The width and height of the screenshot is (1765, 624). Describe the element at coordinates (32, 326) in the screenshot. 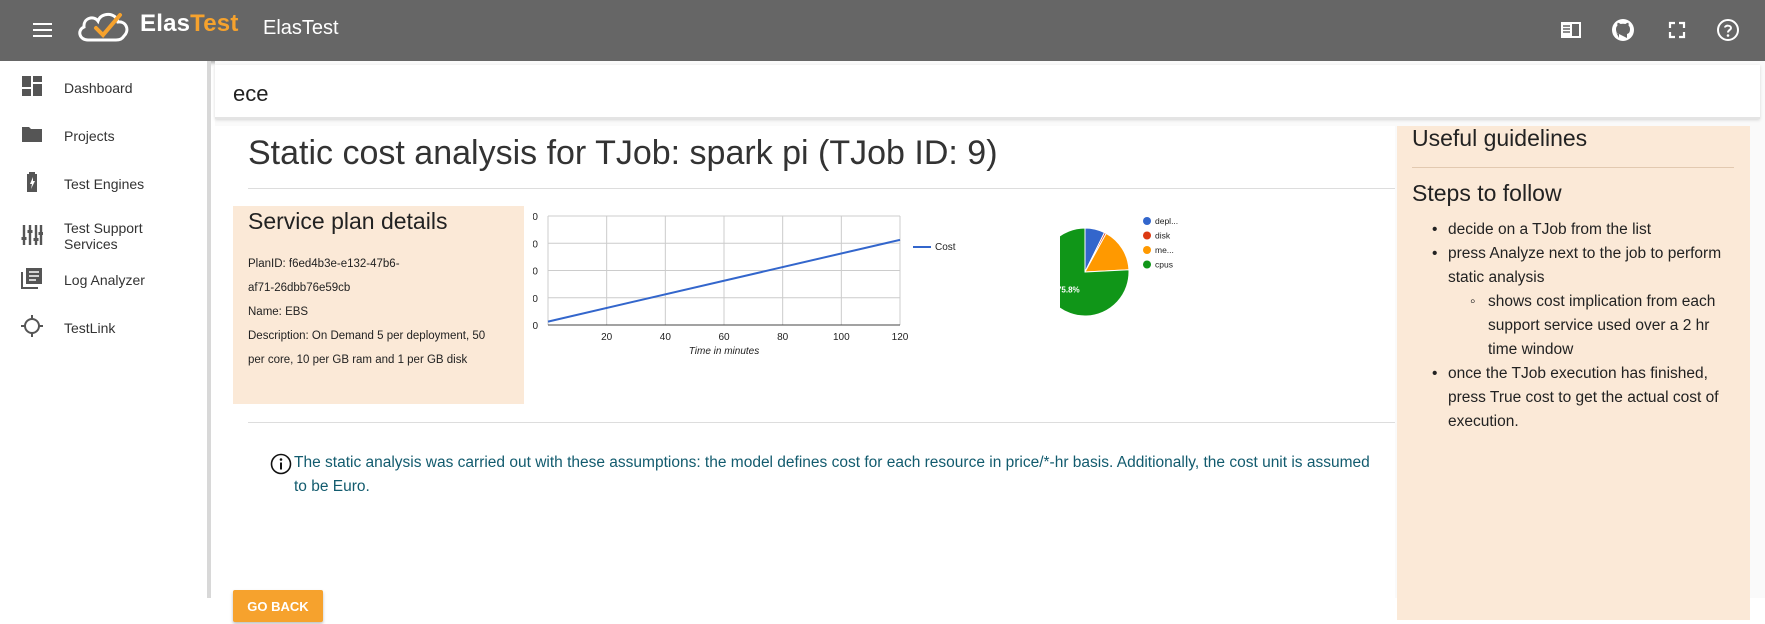

I see `crosshair-icon` at that location.